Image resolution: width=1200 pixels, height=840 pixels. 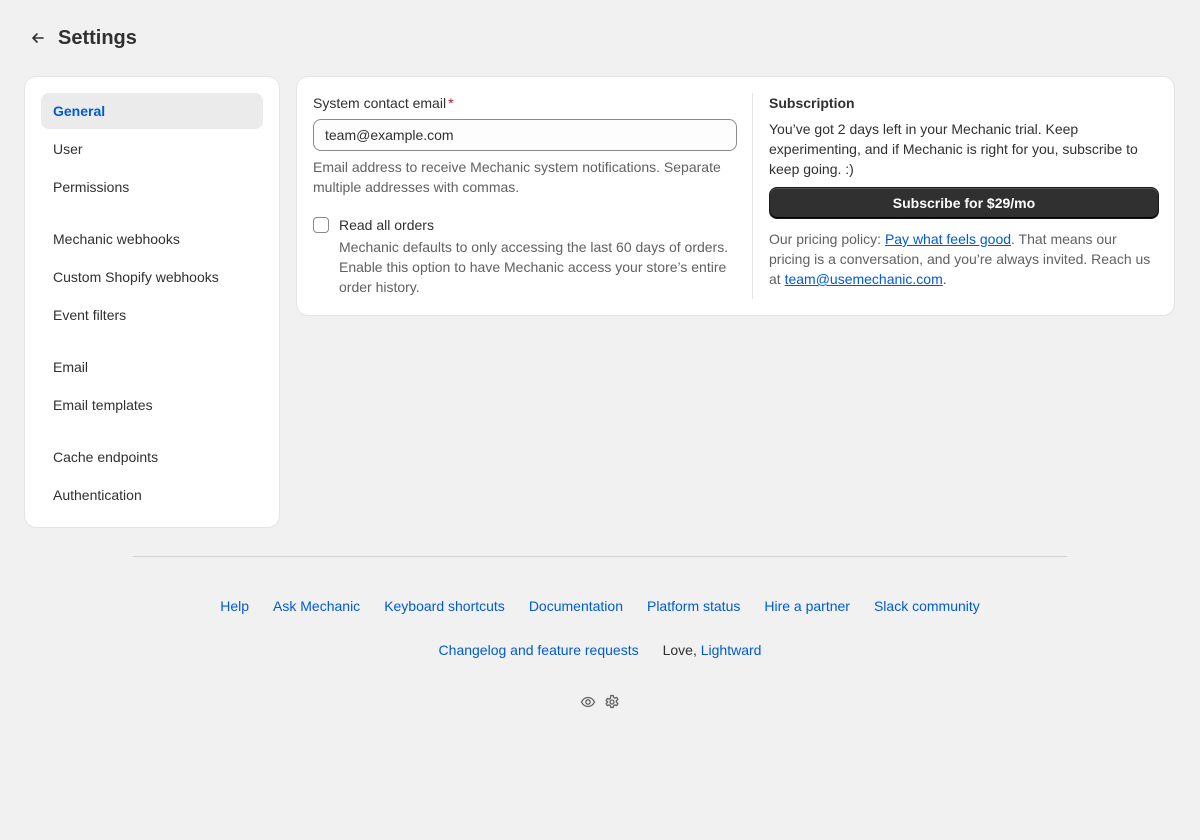 What do you see at coordinates (525, 135) in the screenshot?
I see `system-contact-email-input` at bounding box center [525, 135].